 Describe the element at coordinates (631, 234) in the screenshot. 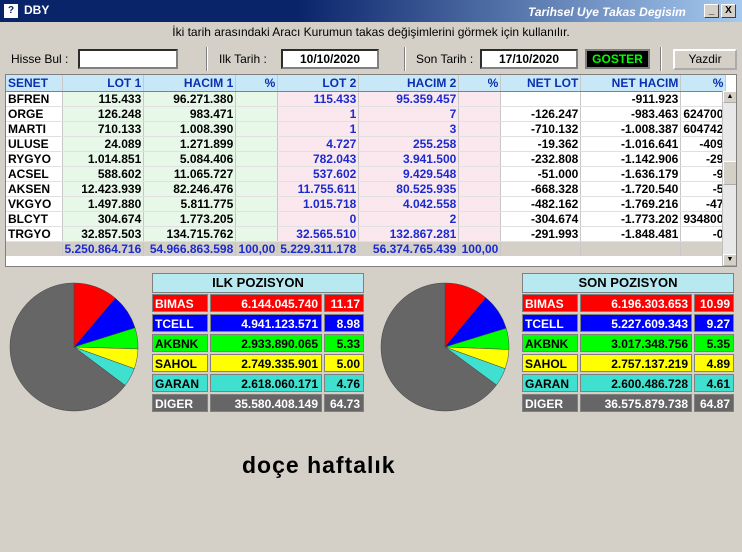

I see `cell-net-hacim: -1.848.481` at that location.